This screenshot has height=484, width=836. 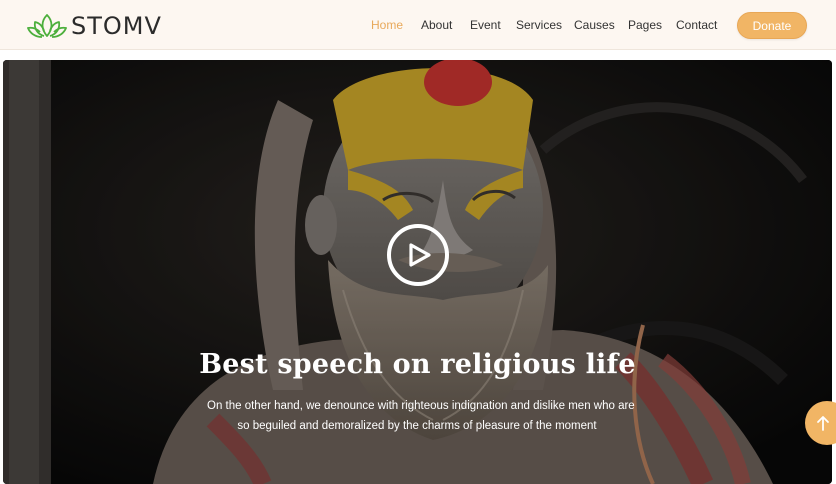 I want to click on play-icon, so click(x=420, y=255).